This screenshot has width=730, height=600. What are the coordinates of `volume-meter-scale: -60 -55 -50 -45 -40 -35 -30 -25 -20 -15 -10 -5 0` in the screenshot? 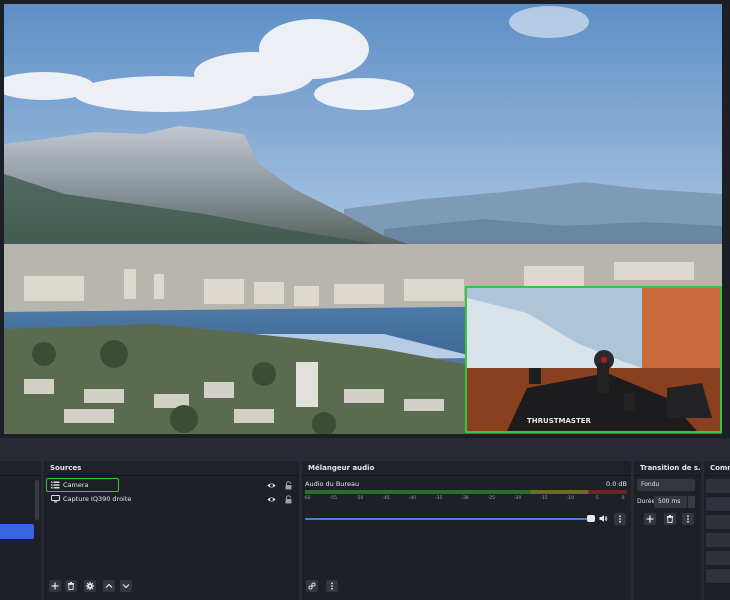 It's located at (465, 500).